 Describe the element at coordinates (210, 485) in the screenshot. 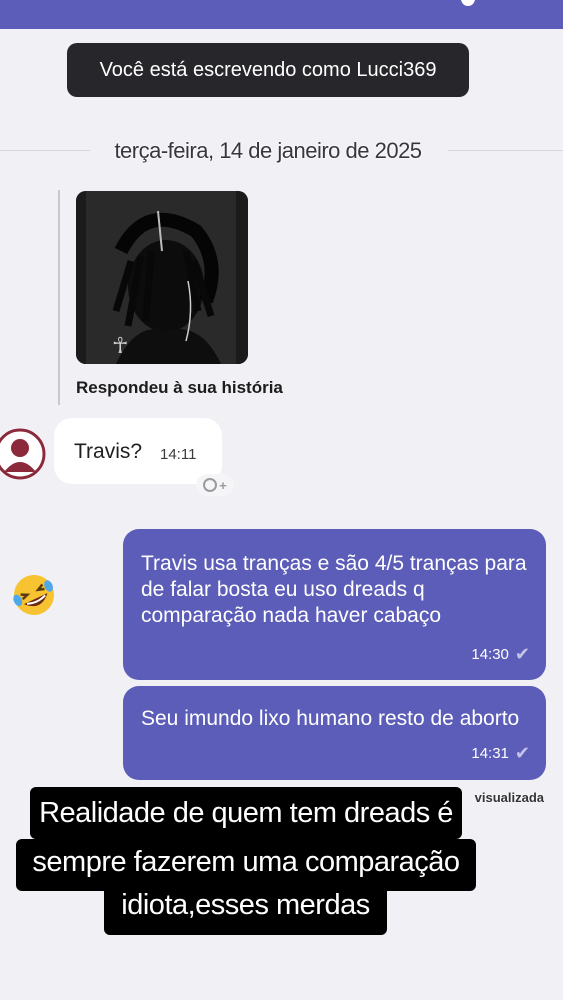

I see `add-reaction-icon` at that location.